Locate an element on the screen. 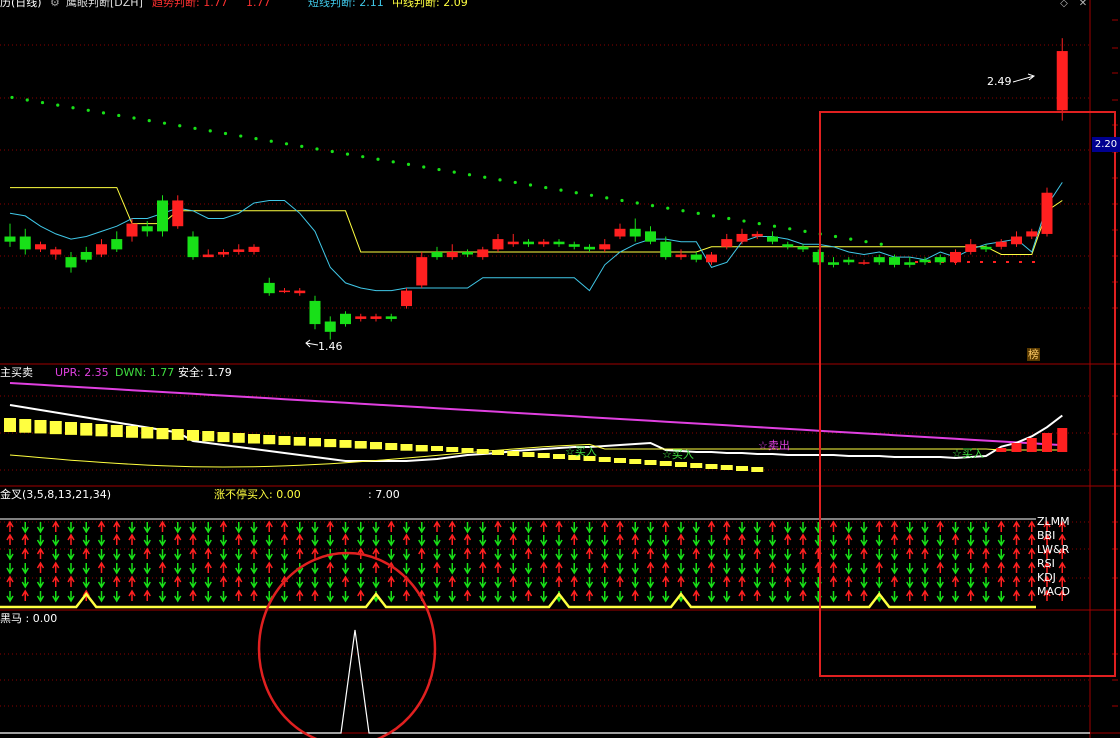  dwn-line is located at coordinates (536, 455).